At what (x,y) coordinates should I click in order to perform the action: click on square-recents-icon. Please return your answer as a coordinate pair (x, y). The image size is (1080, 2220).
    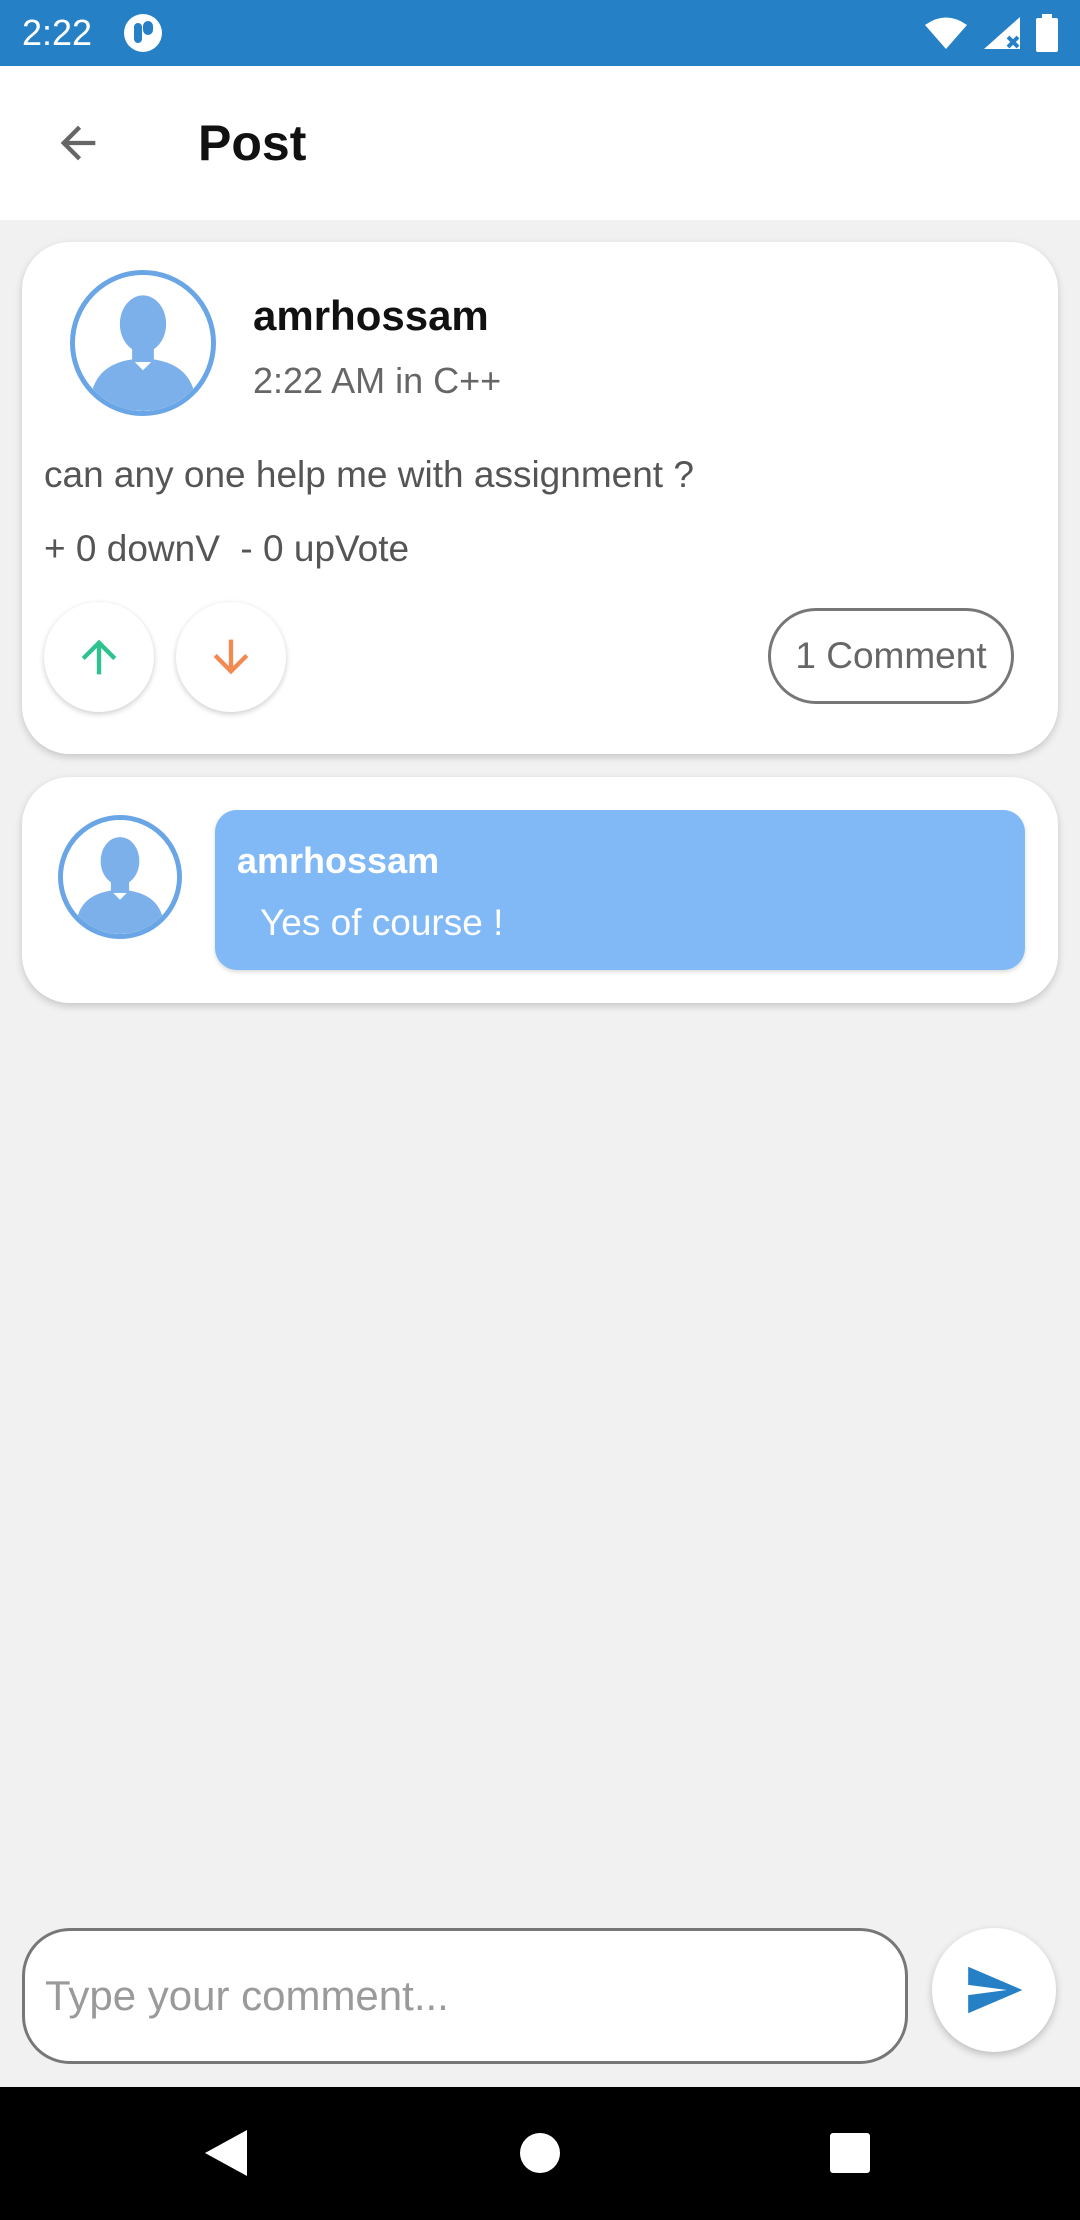
    Looking at the image, I should click on (850, 2153).